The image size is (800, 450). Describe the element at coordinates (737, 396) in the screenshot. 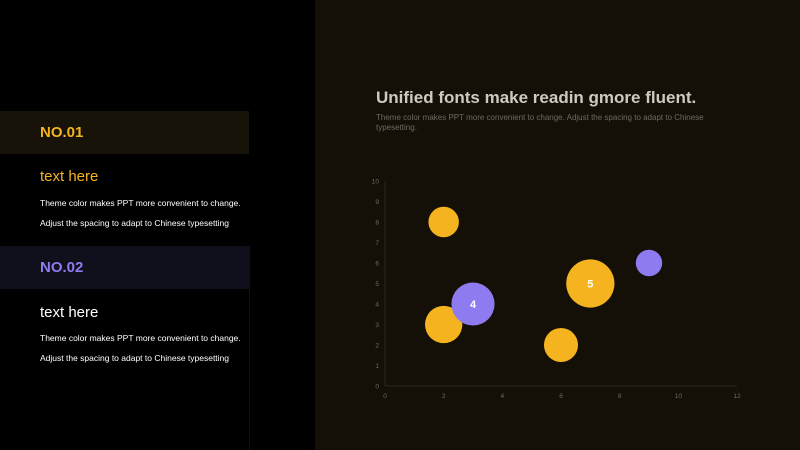

I see `x-tick-label: 12` at that location.